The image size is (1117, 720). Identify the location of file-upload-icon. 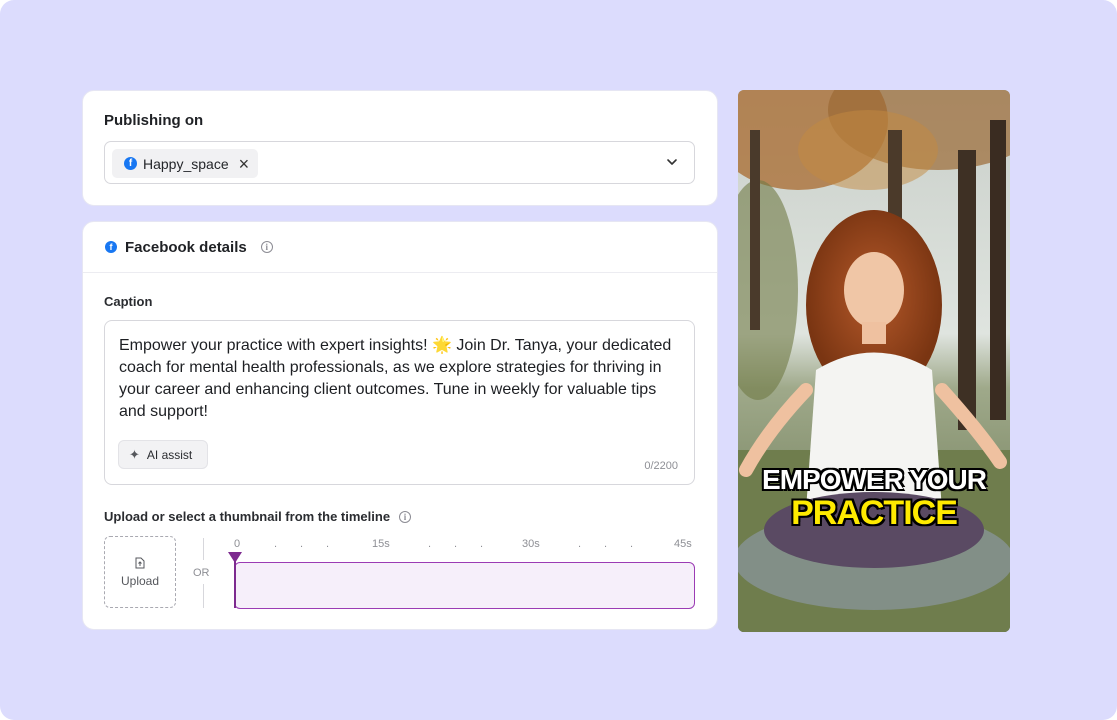
(140, 562).